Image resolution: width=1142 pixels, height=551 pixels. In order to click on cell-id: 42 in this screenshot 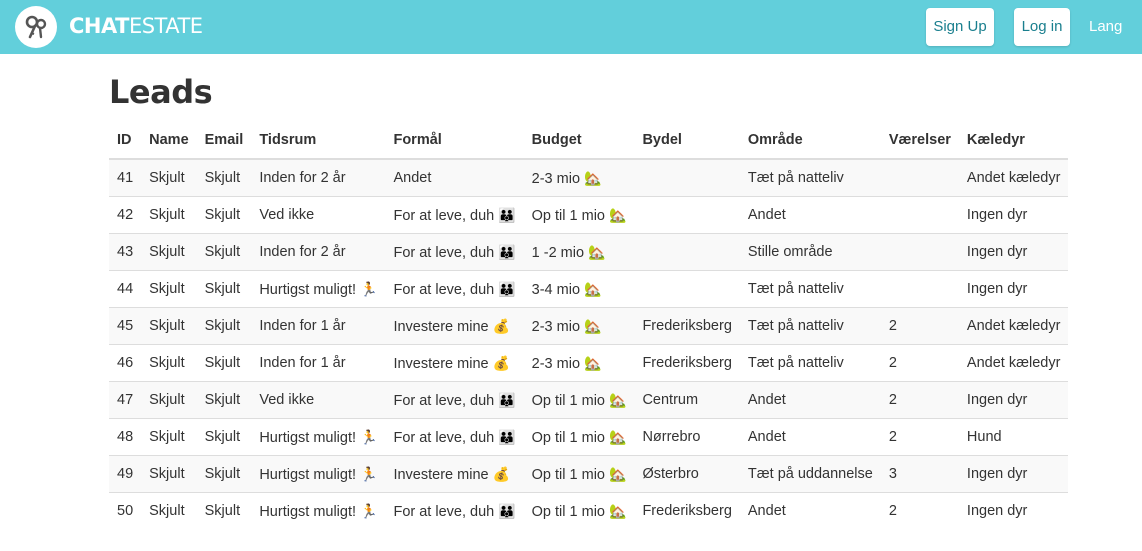, I will do `click(125, 215)`.